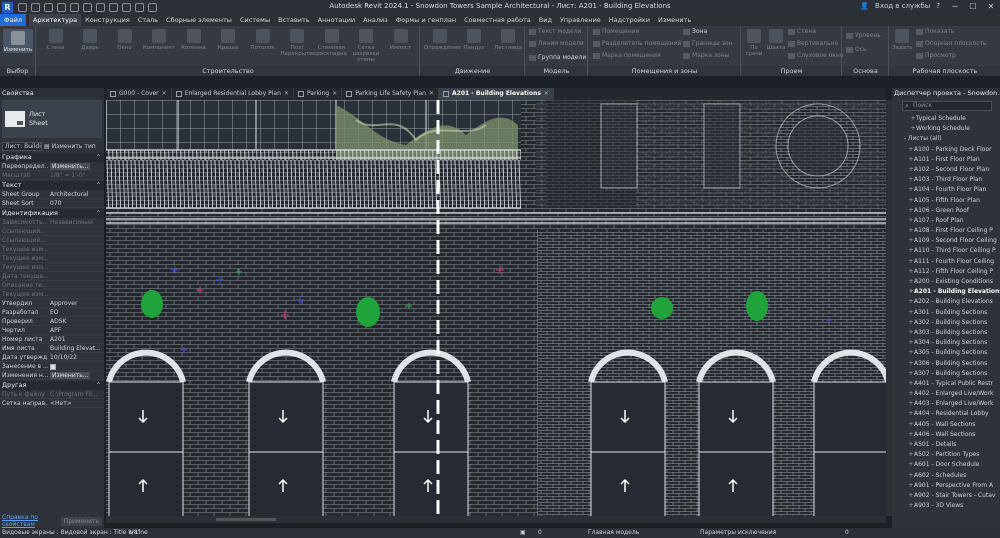  I want to click on browser-sheet-item: +A601 - Door Schedule, so click(946, 465).